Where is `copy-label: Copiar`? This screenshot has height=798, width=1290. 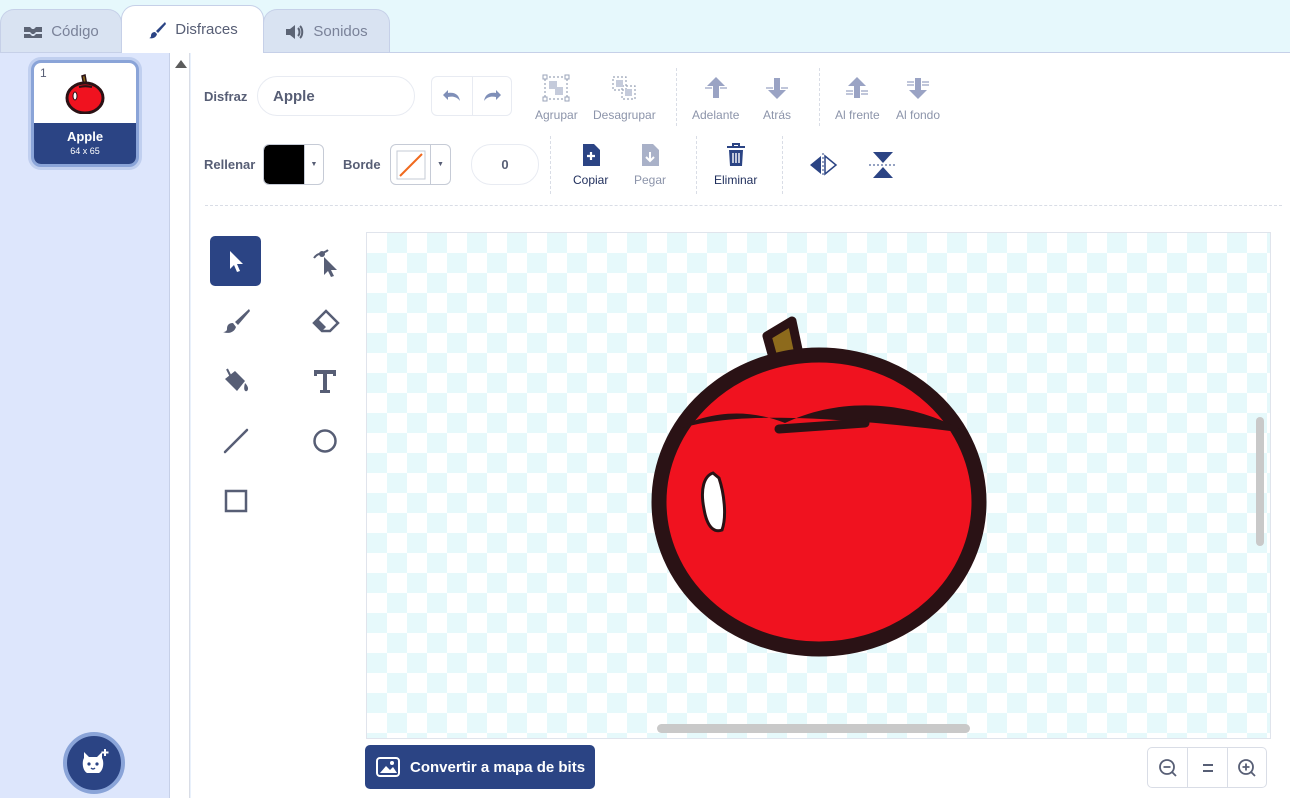 copy-label: Copiar is located at coordinates (591, 180).